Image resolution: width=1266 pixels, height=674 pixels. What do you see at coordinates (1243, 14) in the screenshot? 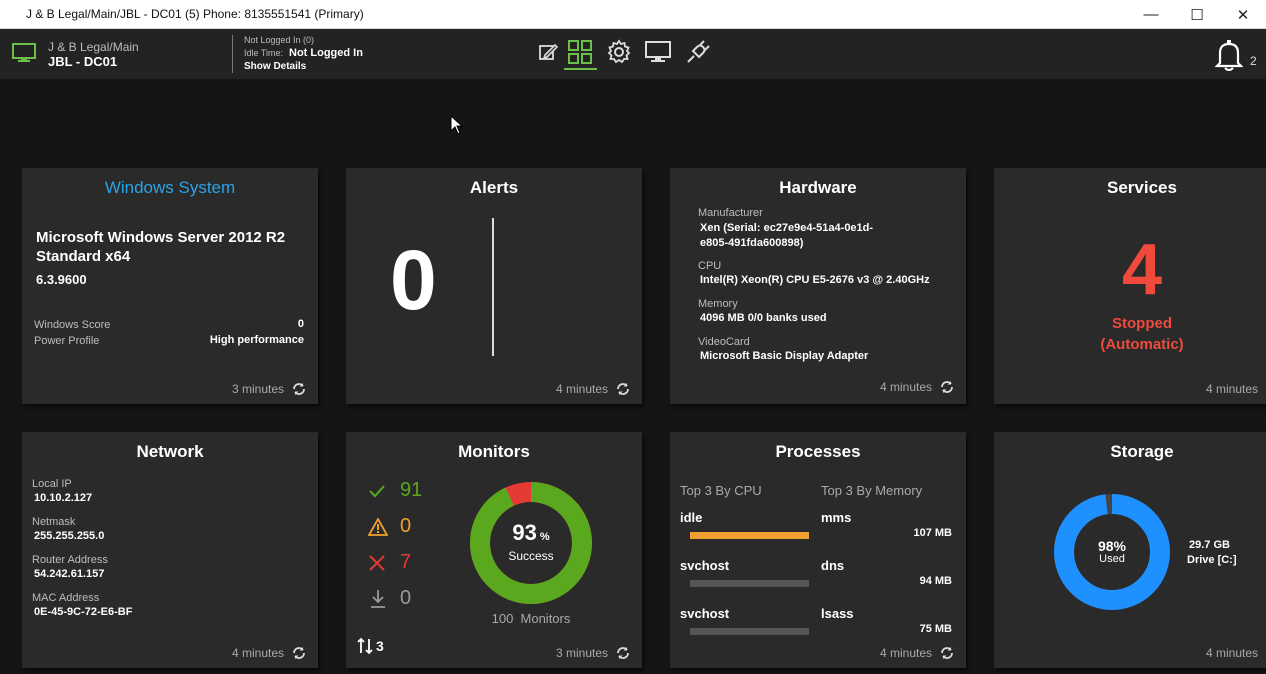
I see `close-button: ✕` at bounding box center [1243, 14].